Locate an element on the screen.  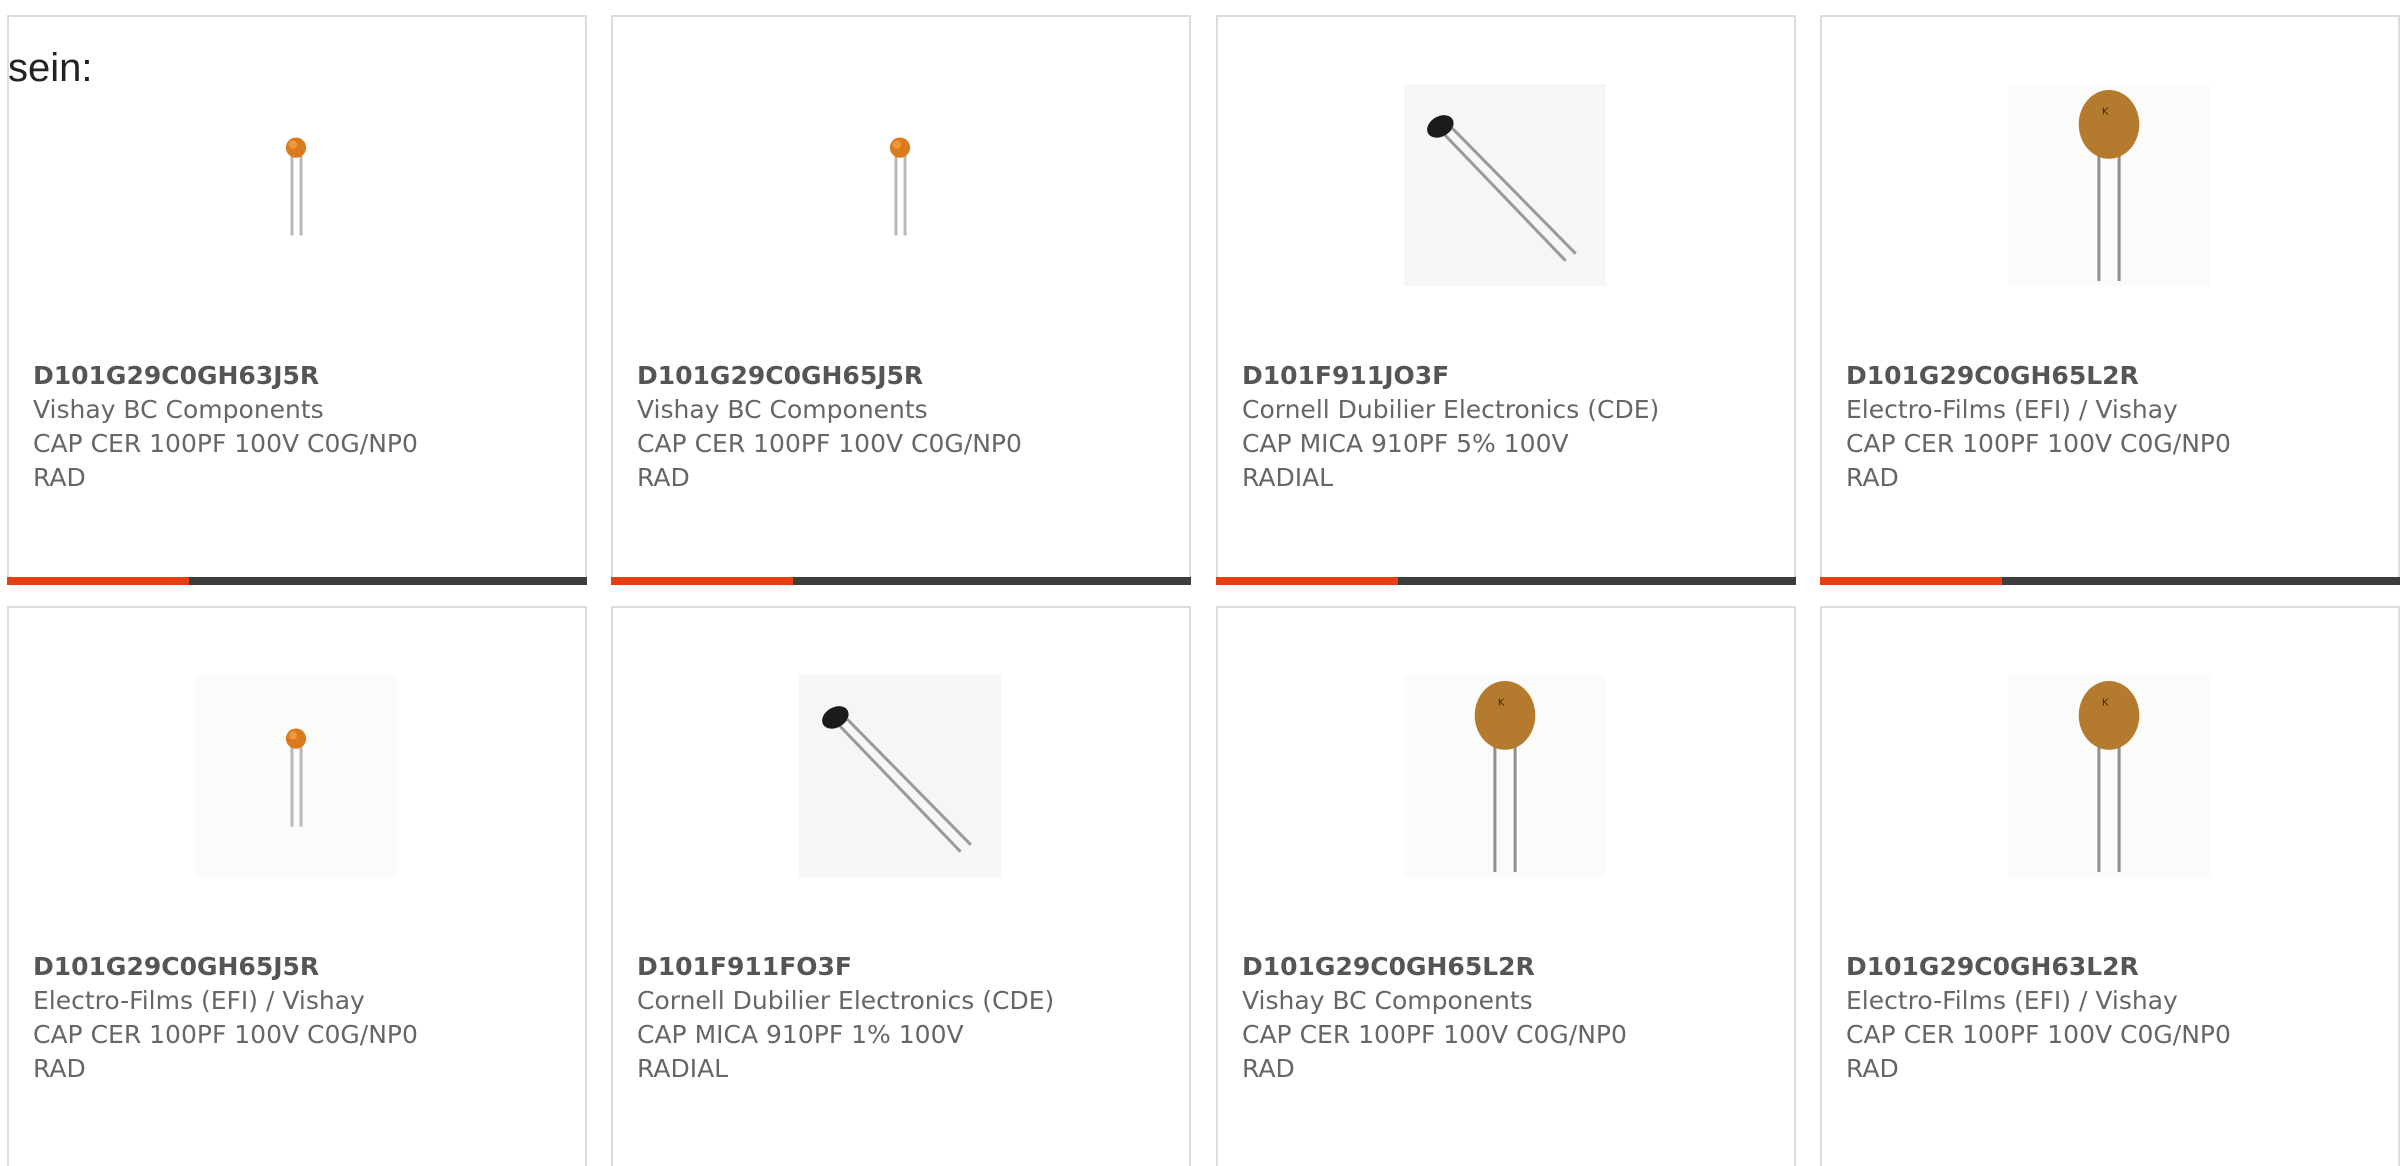
description: CAP MICA 910PF 5% 100V is located at coordinates (1405, 443).